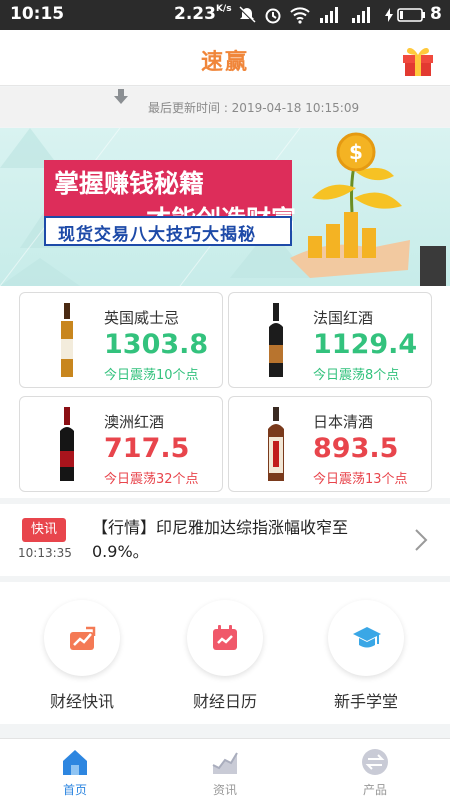  Describe the element at coordinates (343, 318) in the screenshot. I see `product-name: 法国红酒` at that location.